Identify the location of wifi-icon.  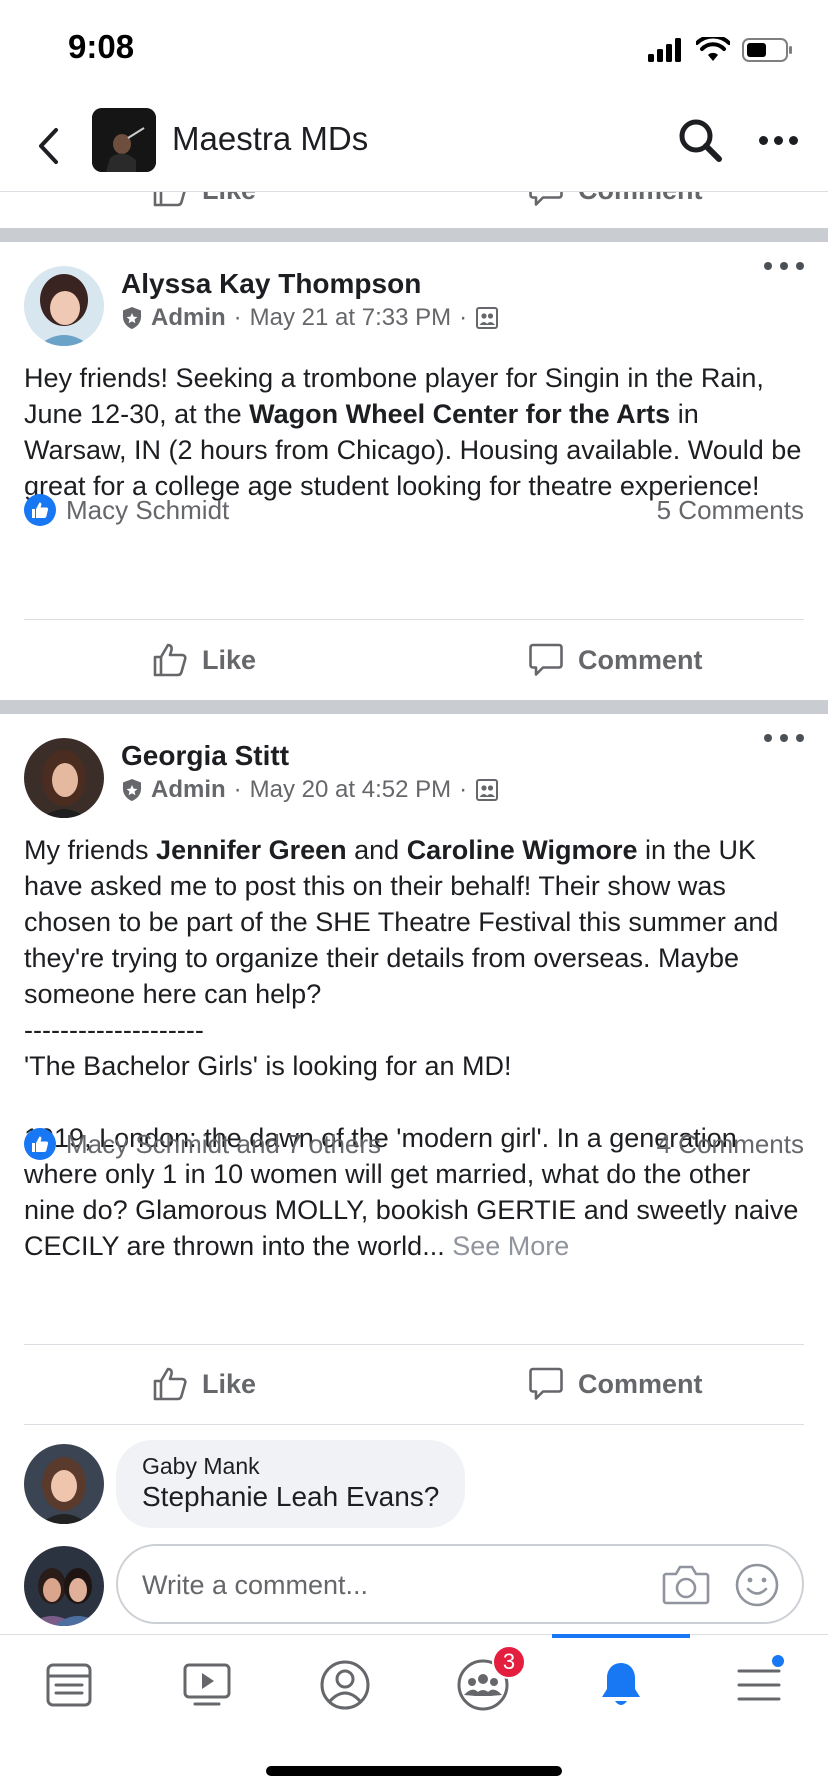
(713, 49).